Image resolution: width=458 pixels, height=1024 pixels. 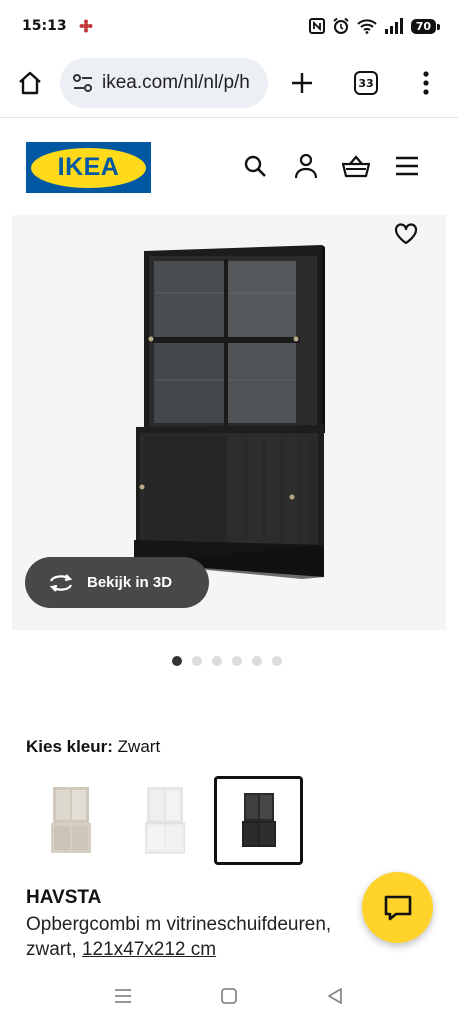 I want to click on cabinet-thumbnail-black, so click(x=258, y=819).